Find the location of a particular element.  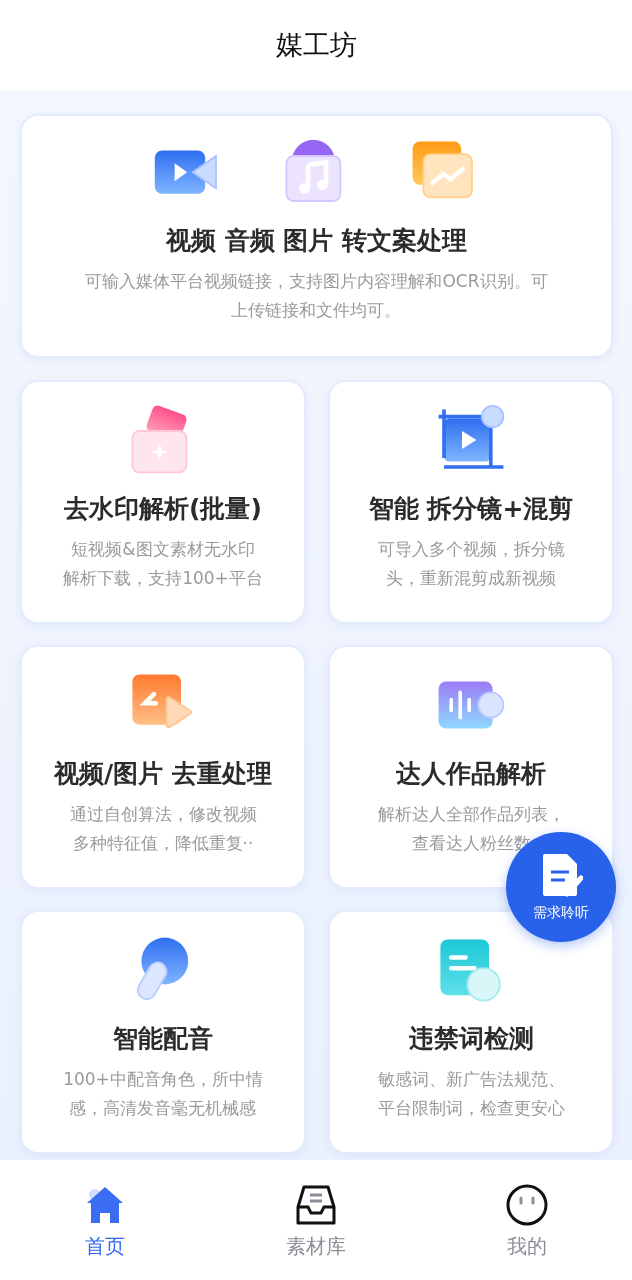

card-title: 违禁词检测 is located at coordinates (471, 1039).